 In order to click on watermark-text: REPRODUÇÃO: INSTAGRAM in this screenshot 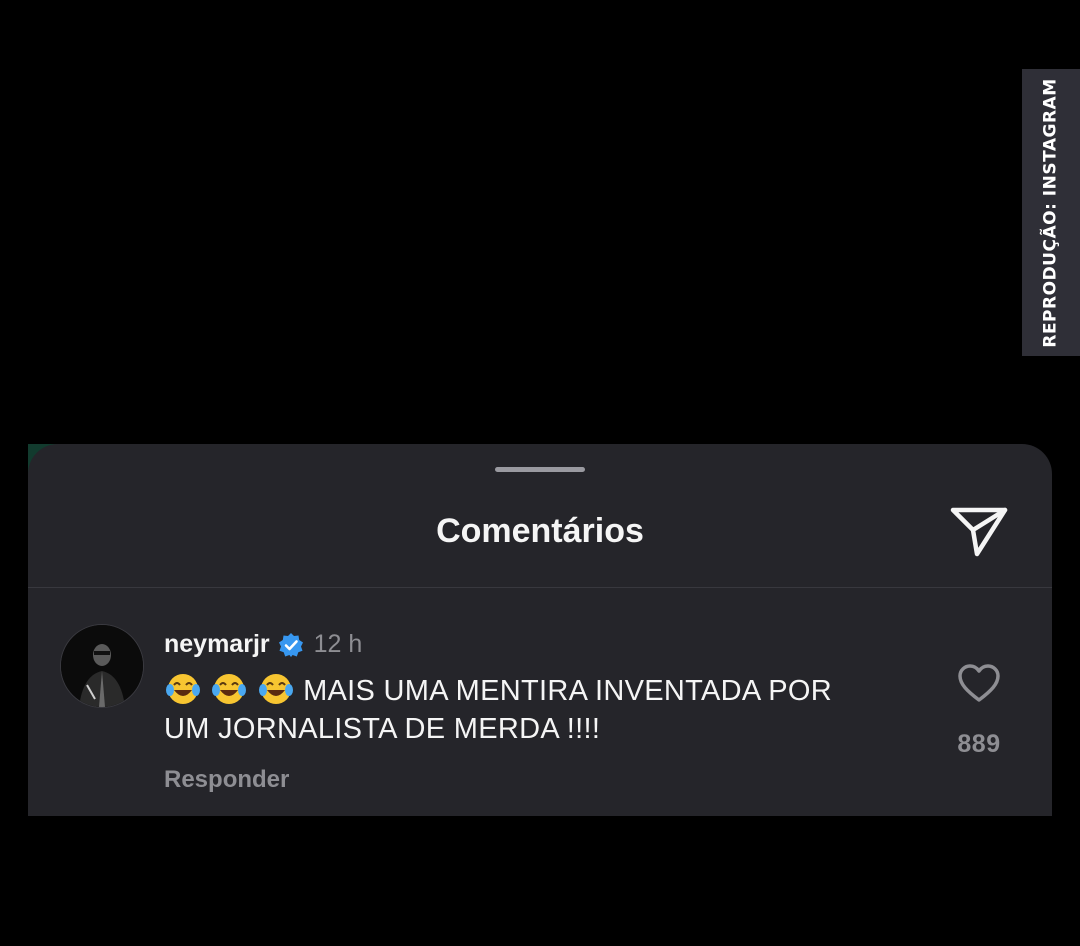, I will do `click(1051, 212)`.